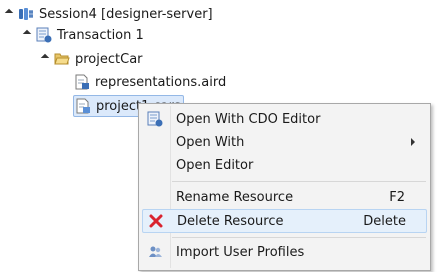 The height and width of the screenshot is (272, 442). I want to click on menu-item-rename-resource: Rename Resource F2, so click(283, 197).